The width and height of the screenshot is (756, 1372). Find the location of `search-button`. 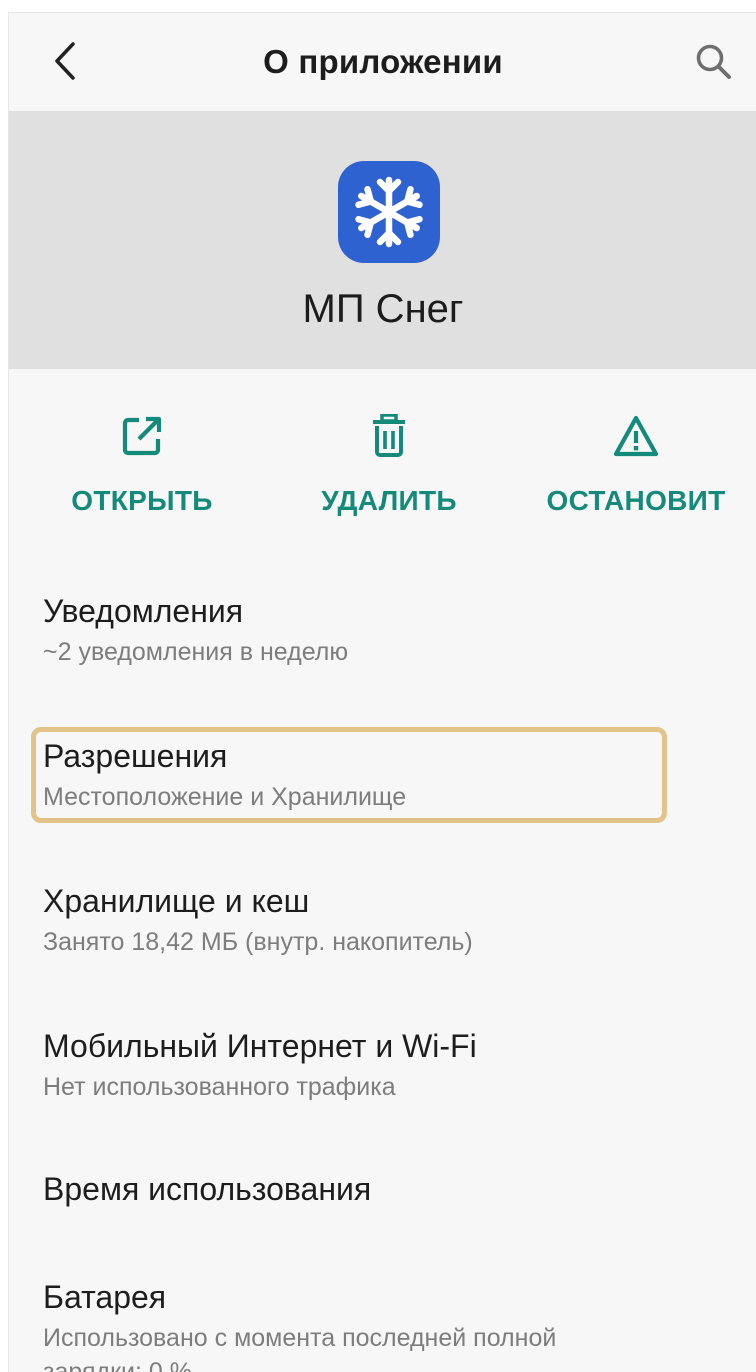

search-button is located at coordinates (714, 62).